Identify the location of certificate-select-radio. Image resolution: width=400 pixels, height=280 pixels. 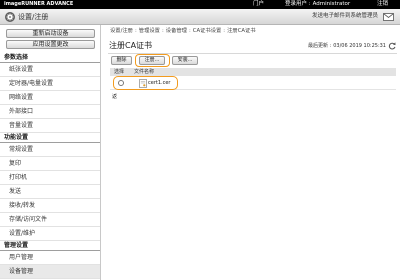
(121, 83).